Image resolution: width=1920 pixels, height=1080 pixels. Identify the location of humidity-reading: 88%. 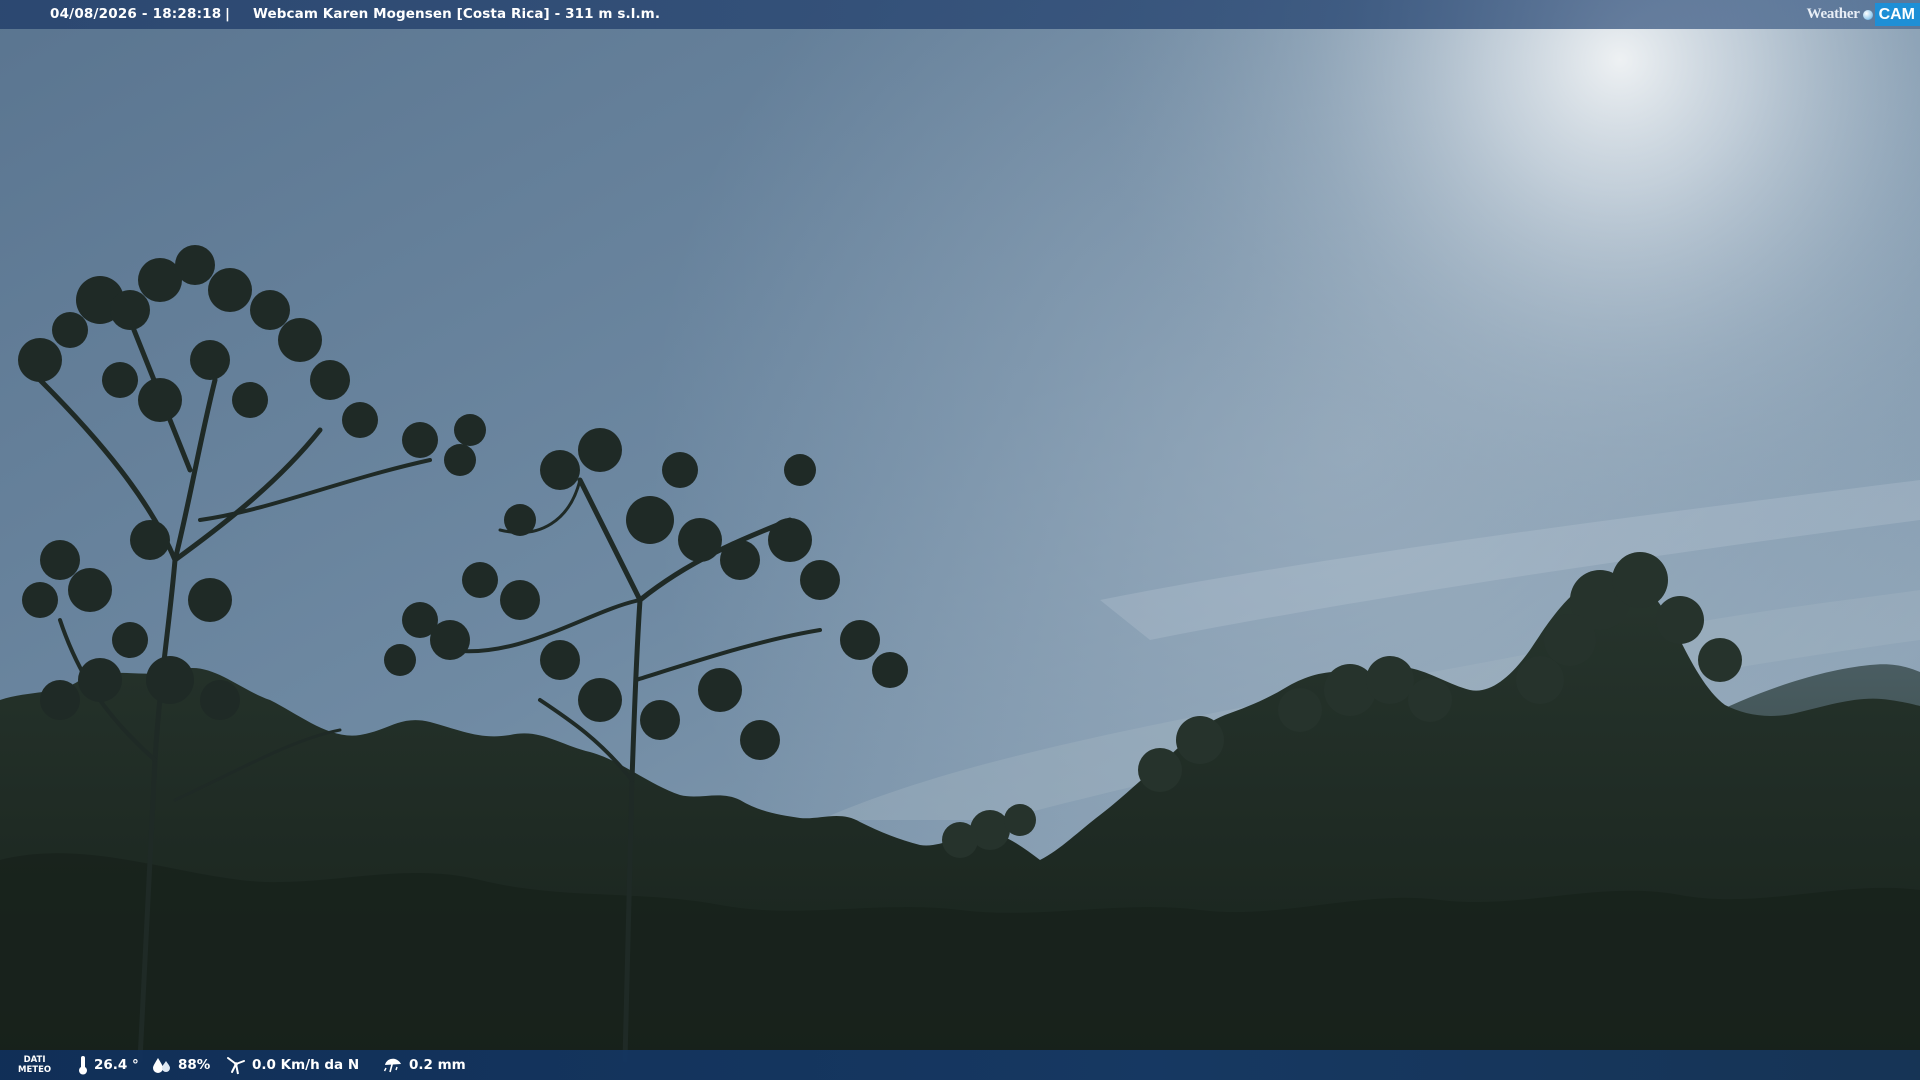
(181, 1065).